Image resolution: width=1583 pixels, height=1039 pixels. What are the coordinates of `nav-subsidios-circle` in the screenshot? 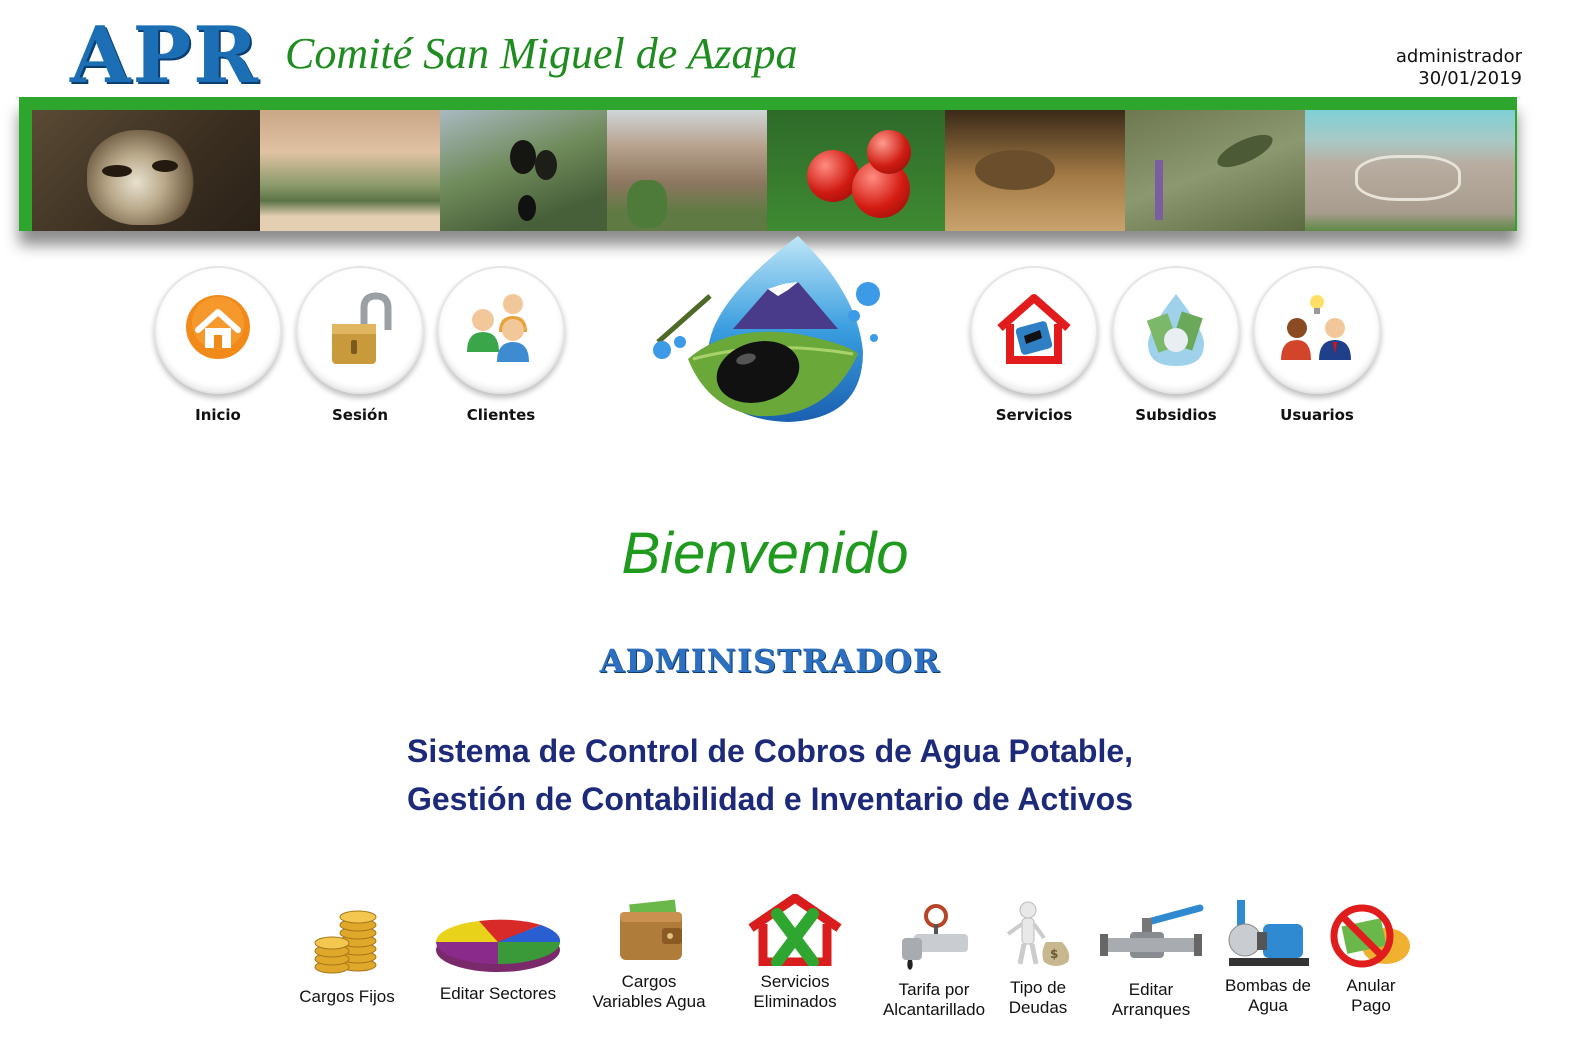 It's located at (1176, 330).